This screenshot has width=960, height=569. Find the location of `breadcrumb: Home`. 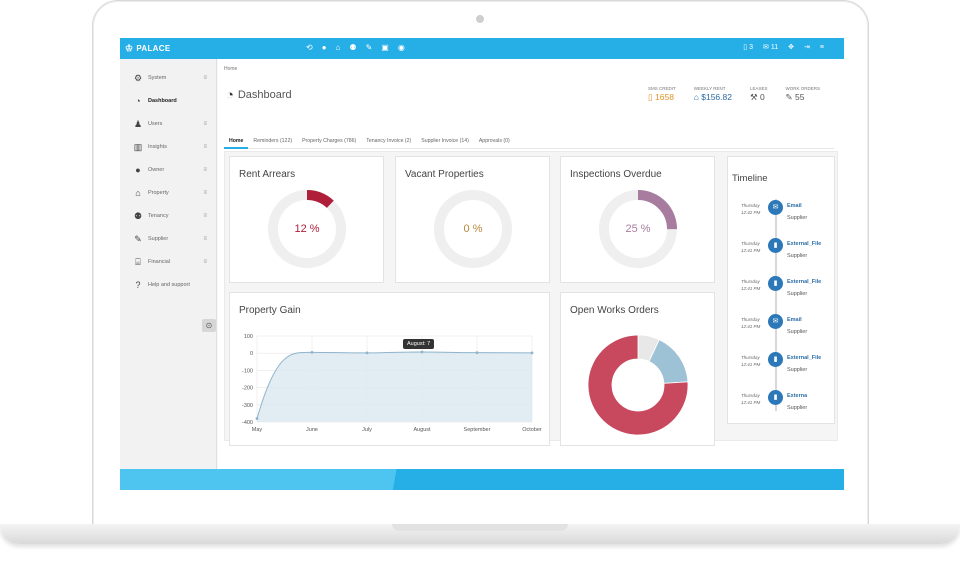

breadcrumb: Home is located at coordinates (230, 69).